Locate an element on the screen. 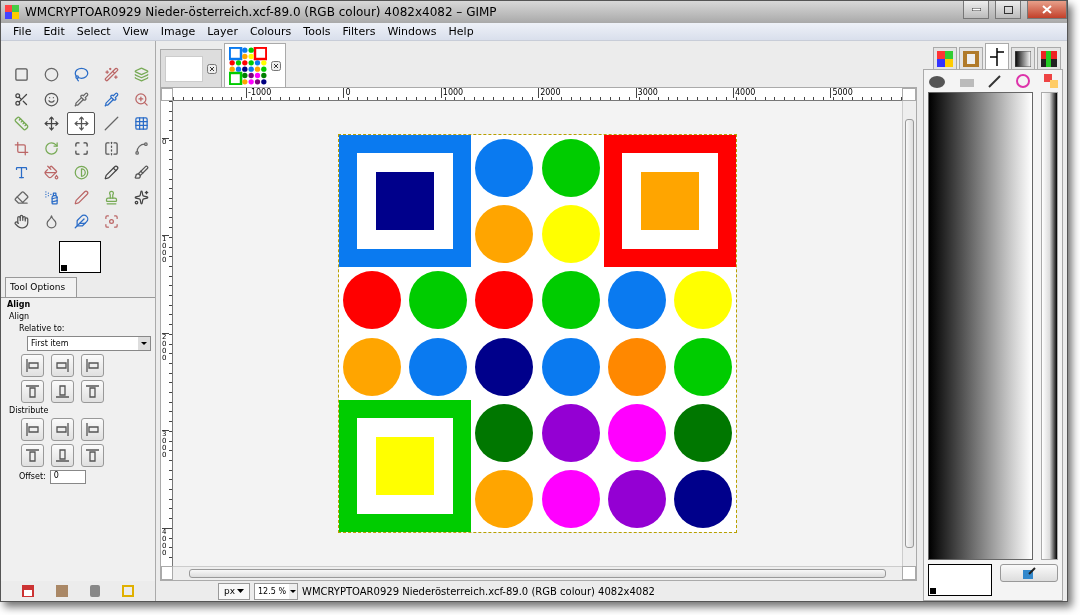  edit-icon is located at coordinates (1029, 573).